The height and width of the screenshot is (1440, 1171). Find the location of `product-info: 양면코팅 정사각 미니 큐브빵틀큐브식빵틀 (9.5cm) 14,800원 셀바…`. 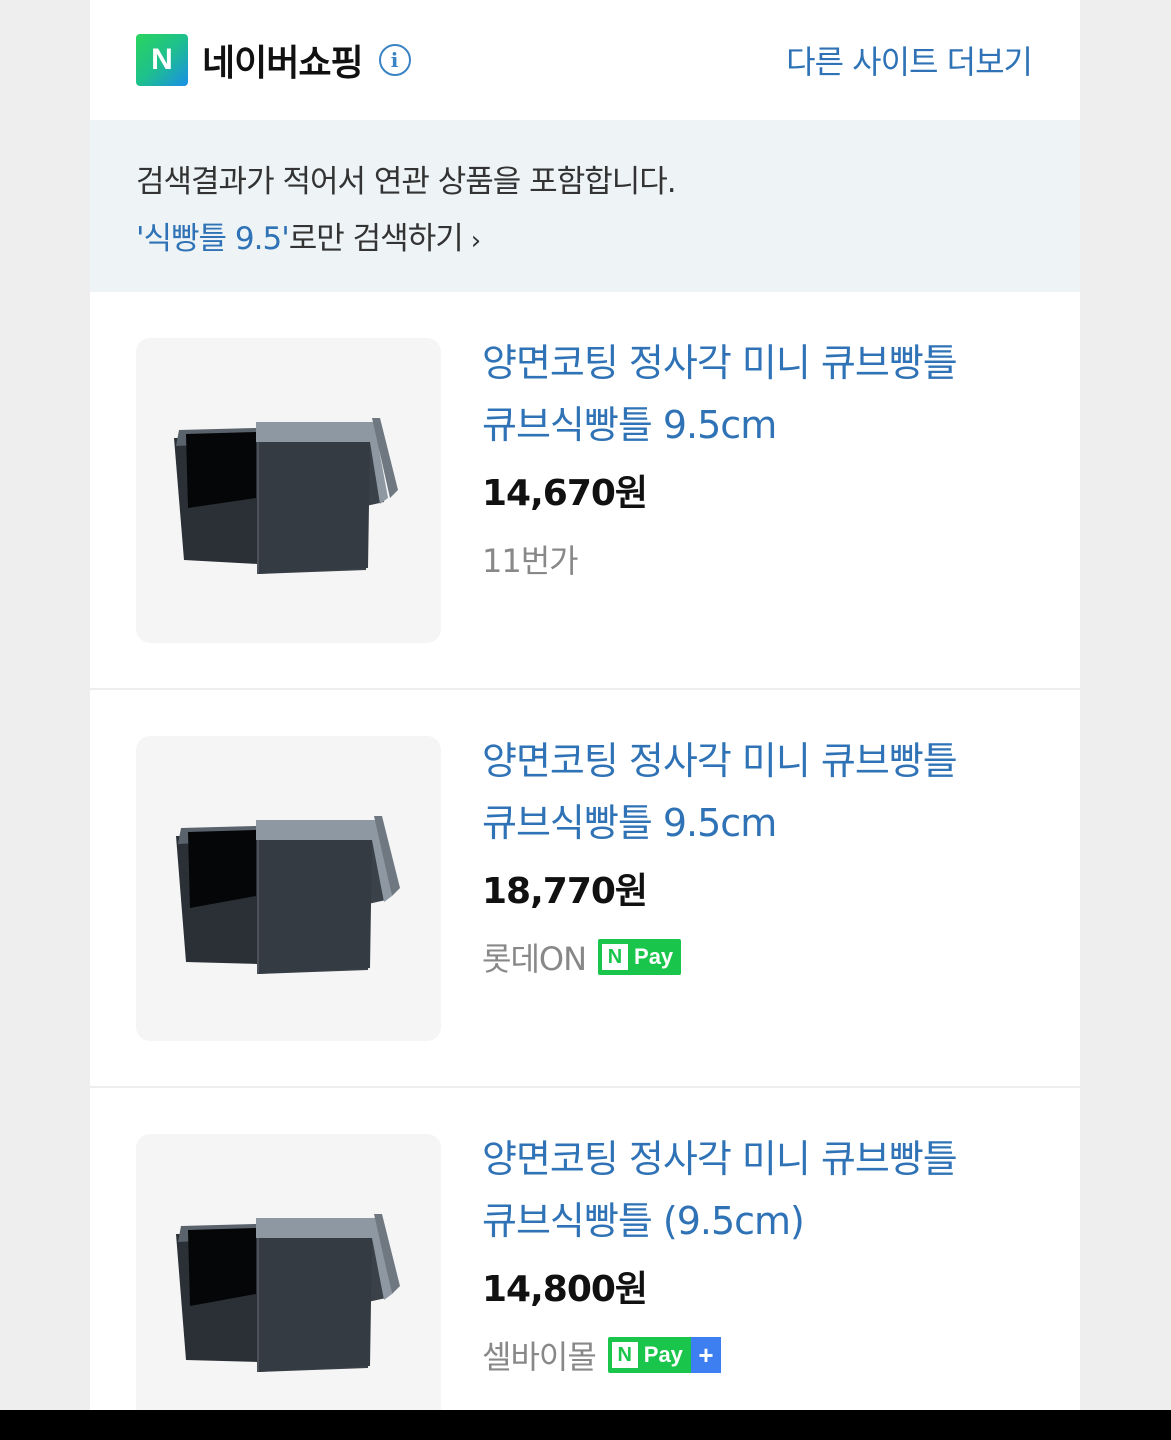

product-info: 양면코팅 정사각 미니 큐브빵틀큐브식빵틀 (9.5cm) 14,800원 셀바… is located at coordinates (761, 1253).